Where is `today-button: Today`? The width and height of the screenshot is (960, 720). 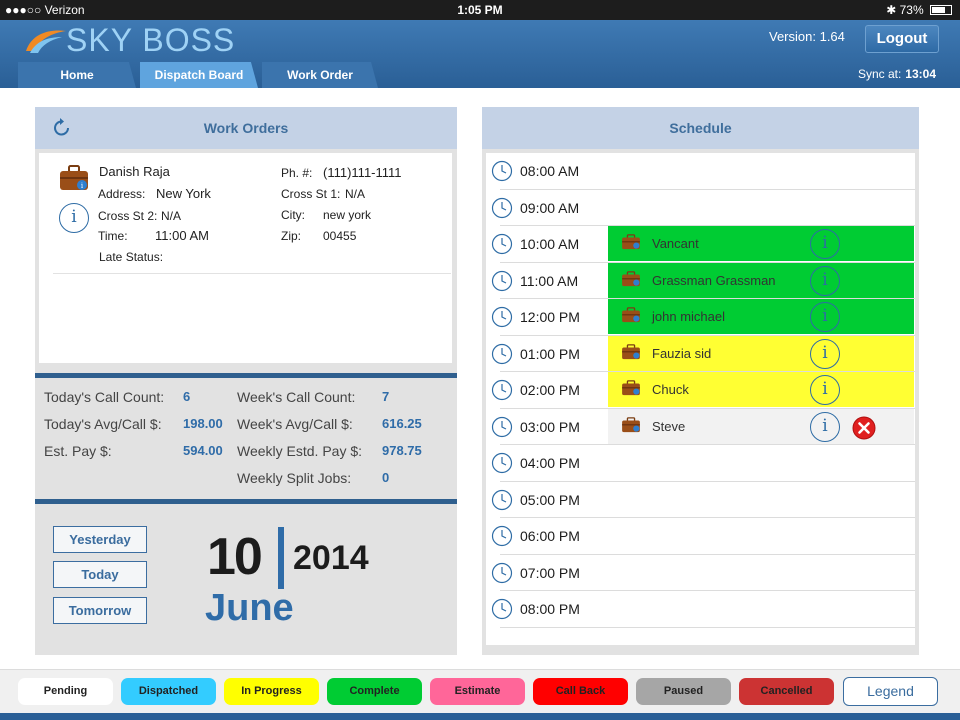
today-button: Today is located at coordinates (100, 574).